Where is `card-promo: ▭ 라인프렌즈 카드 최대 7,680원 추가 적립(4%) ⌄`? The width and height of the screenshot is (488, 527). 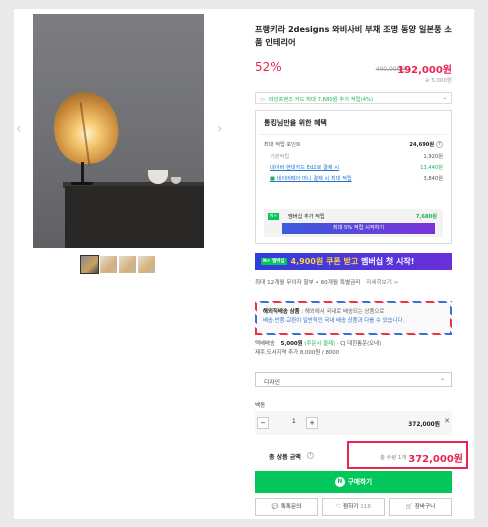
card-promo: ▭ 라인프렌즈 카드 최대 7,680원 추가 적립(4%) ⌄ is located at coordinates (353, 98).